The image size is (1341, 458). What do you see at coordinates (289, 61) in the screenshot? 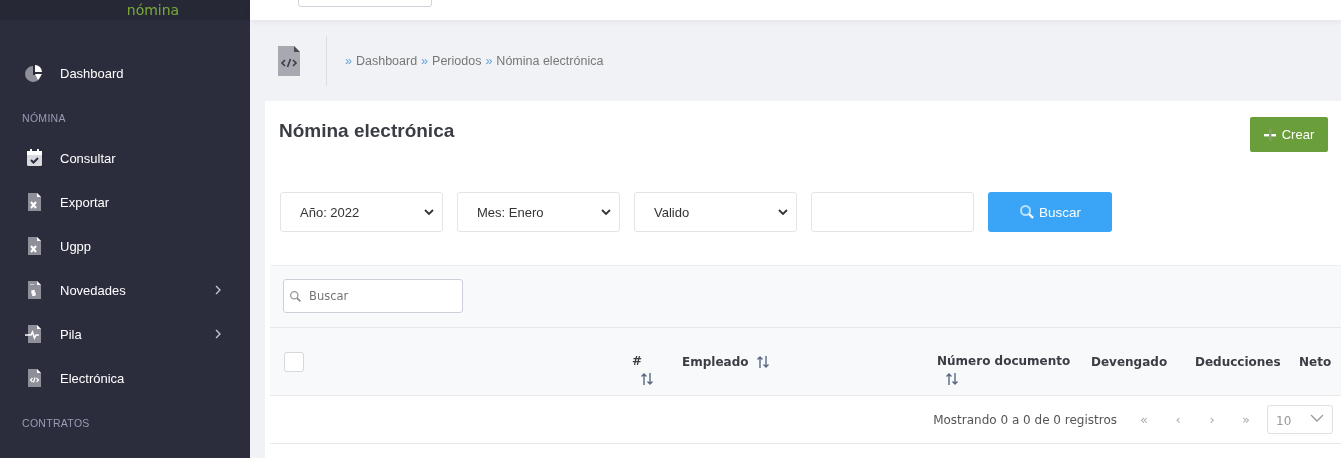
I see `code-file-icon` at bounding box center [289, 61].